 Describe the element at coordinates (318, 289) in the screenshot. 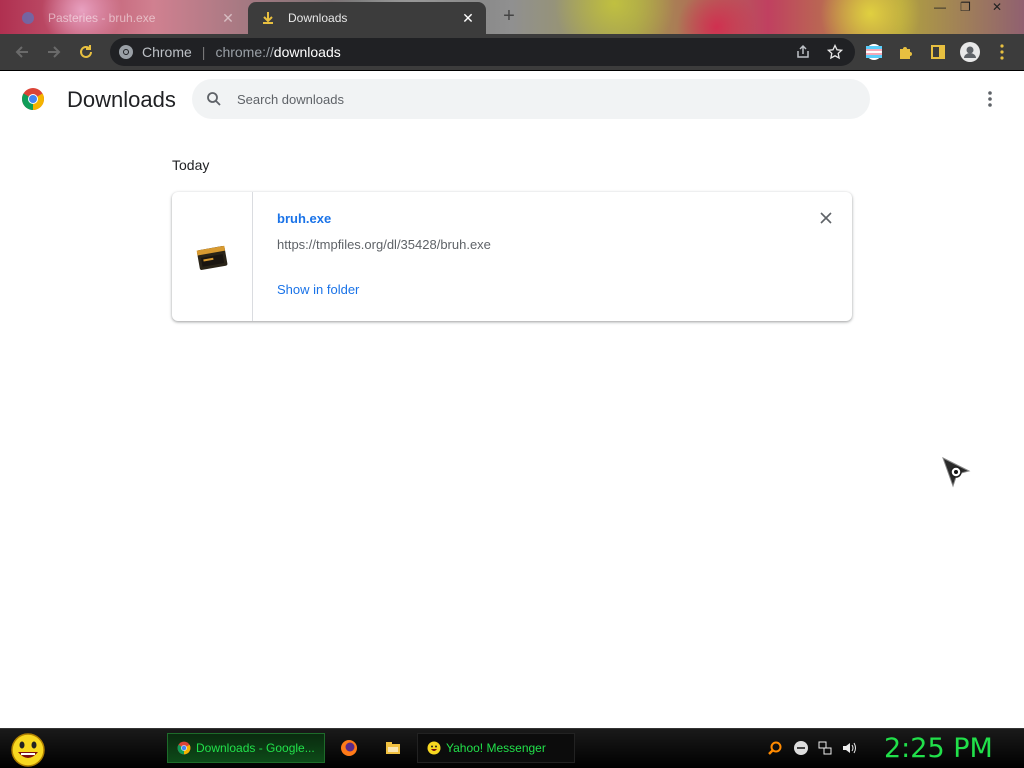

I see `show-in-folder-link: Show in folder` at that location.